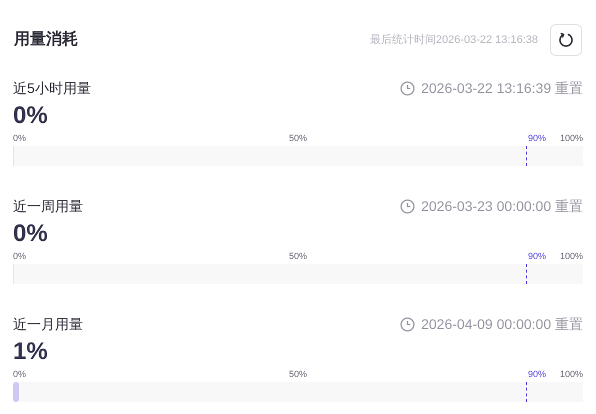 This screenshot has height=414, width=596. Describe the element at coordinates (502, 206) in the screenshot. I see `reset-time: 2026-03-23 00:00:00 重置` at that location.